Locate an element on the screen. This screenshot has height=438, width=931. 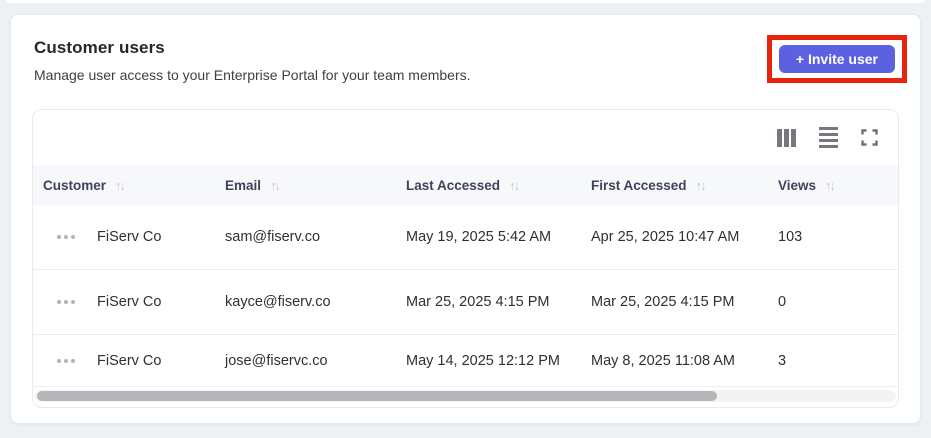
annotation-highlight-box: + Invite user is located at coordinates (836, 59).